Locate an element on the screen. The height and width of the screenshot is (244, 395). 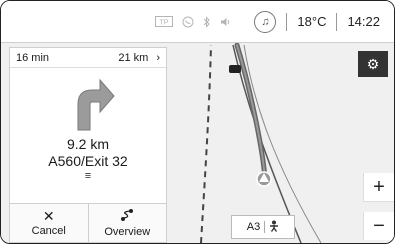
bluetooth-icon is located at coordinates (207, 21).